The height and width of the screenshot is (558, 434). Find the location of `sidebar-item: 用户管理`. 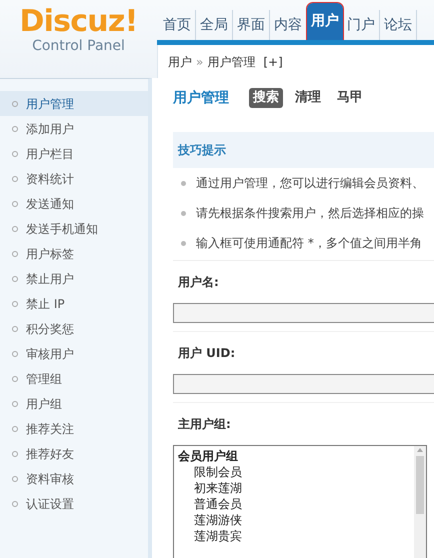

sidebar-item: 用户管理 is located at coordinates (74, 103).